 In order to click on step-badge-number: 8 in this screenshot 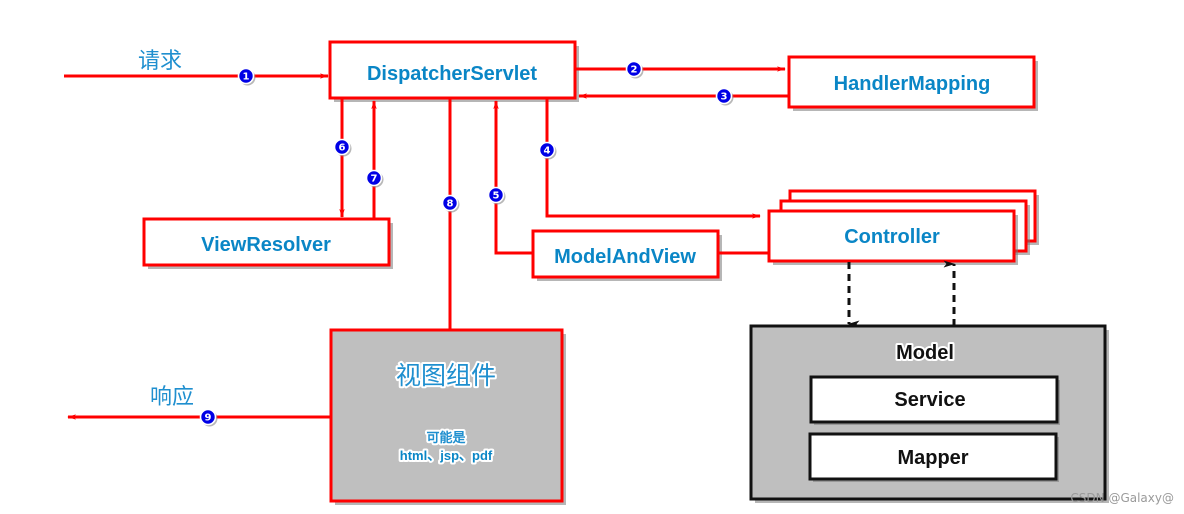, I will do `click(450, 204)`.